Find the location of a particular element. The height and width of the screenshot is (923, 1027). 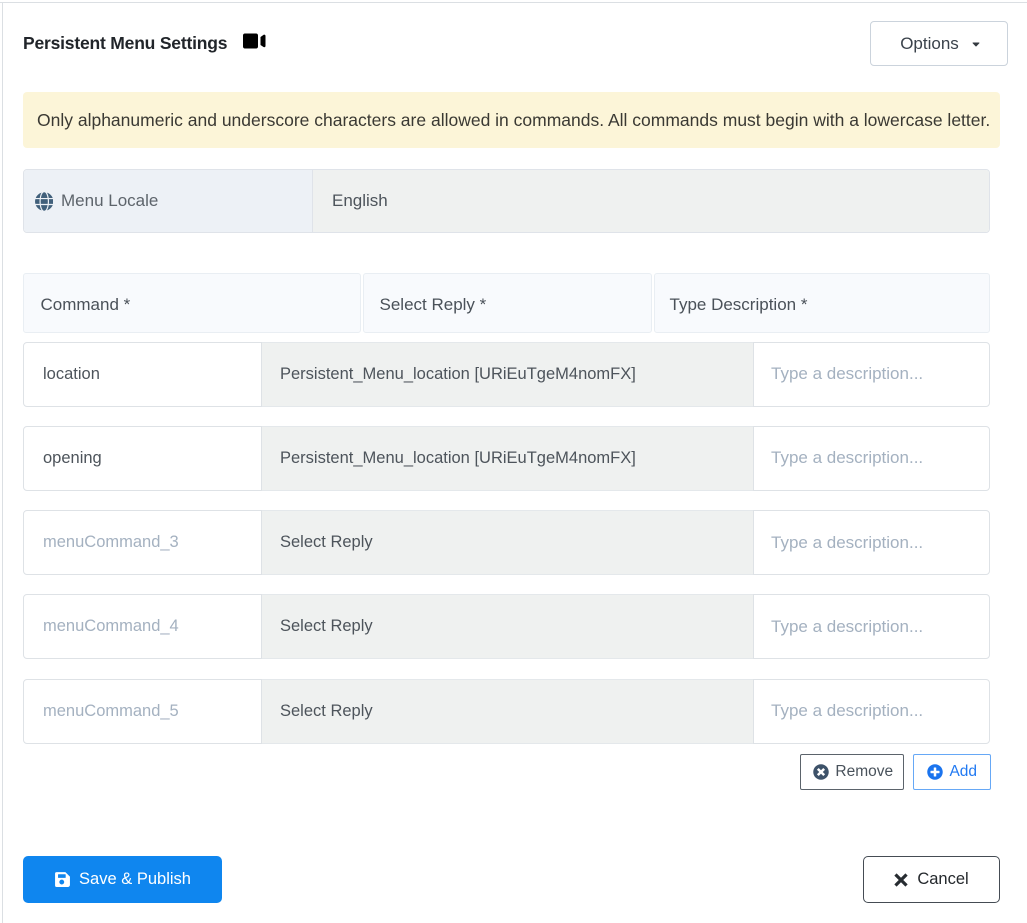

x-icon is located at coordinates (901, 879).